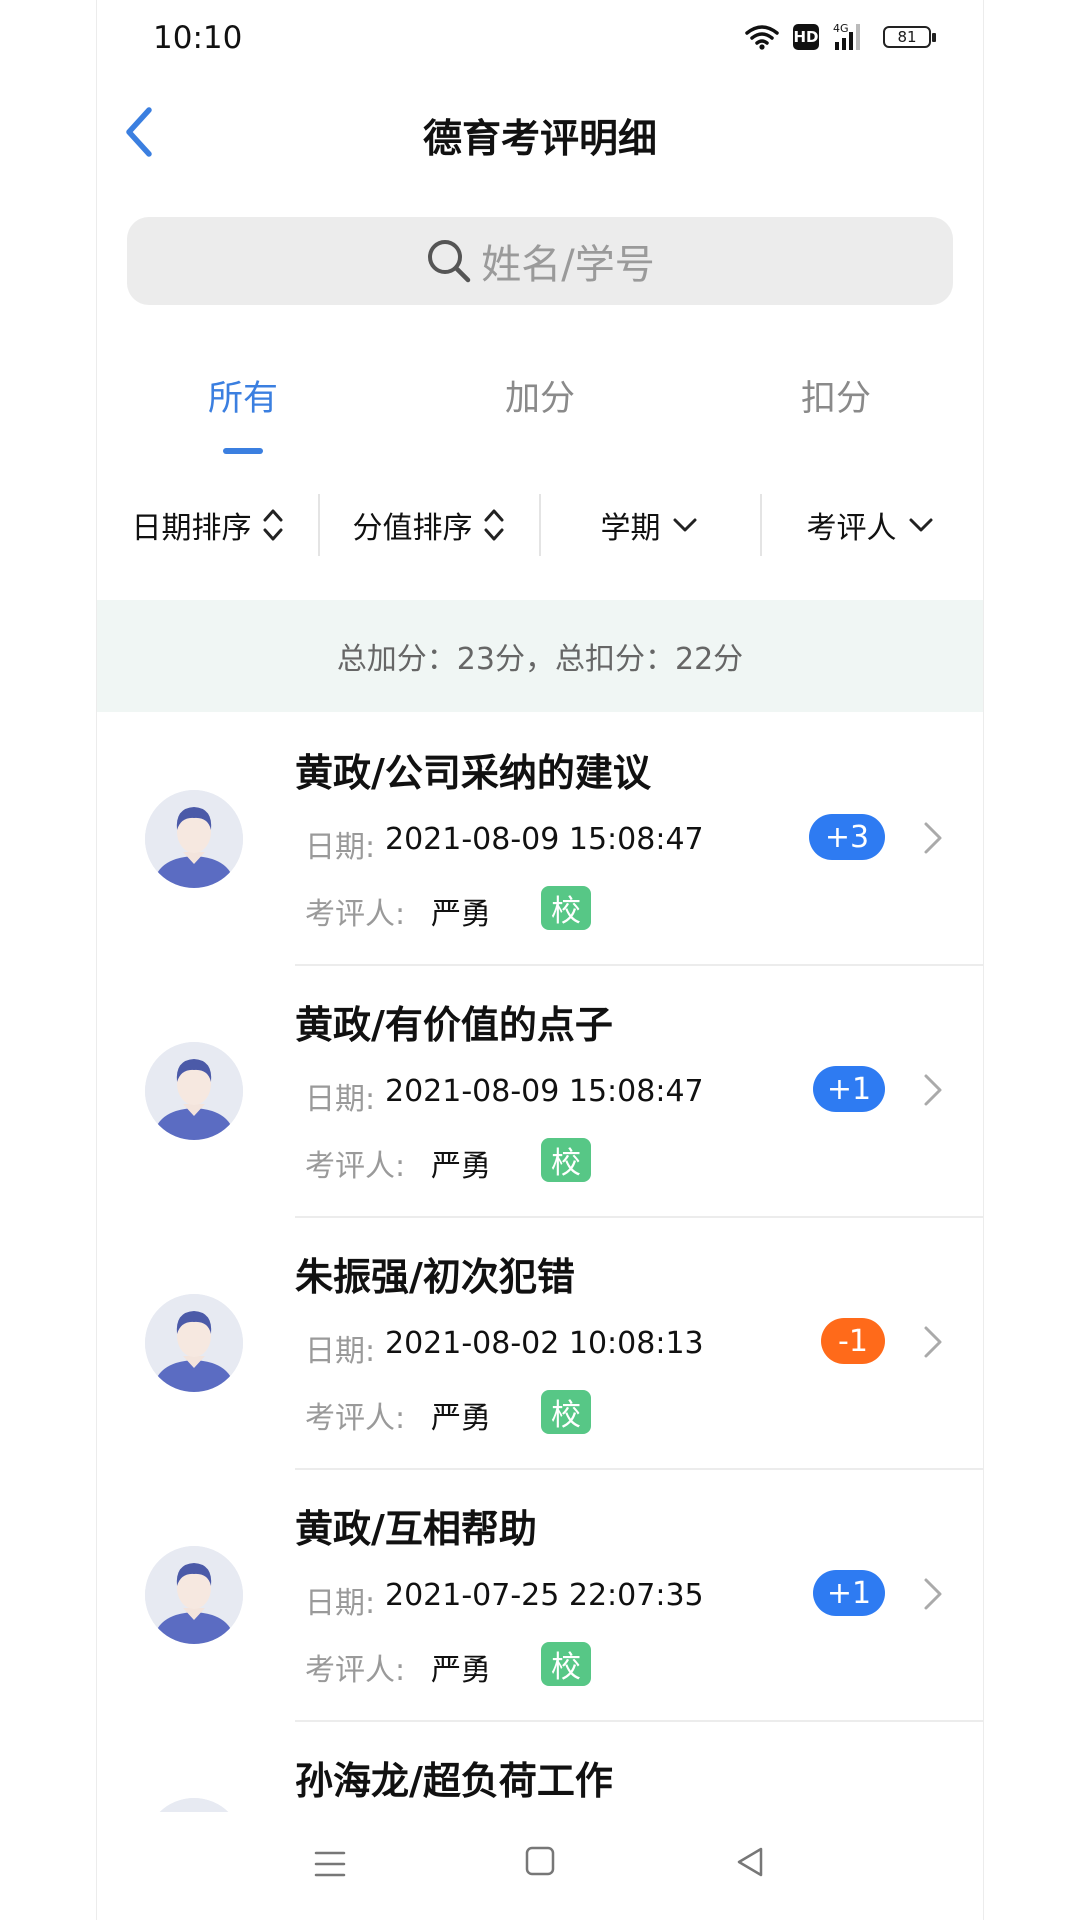 The image size is (1080, 1920). I want to click on filter-bar: 日期排序 分值排序 学期 考评人, so click(540, 525).